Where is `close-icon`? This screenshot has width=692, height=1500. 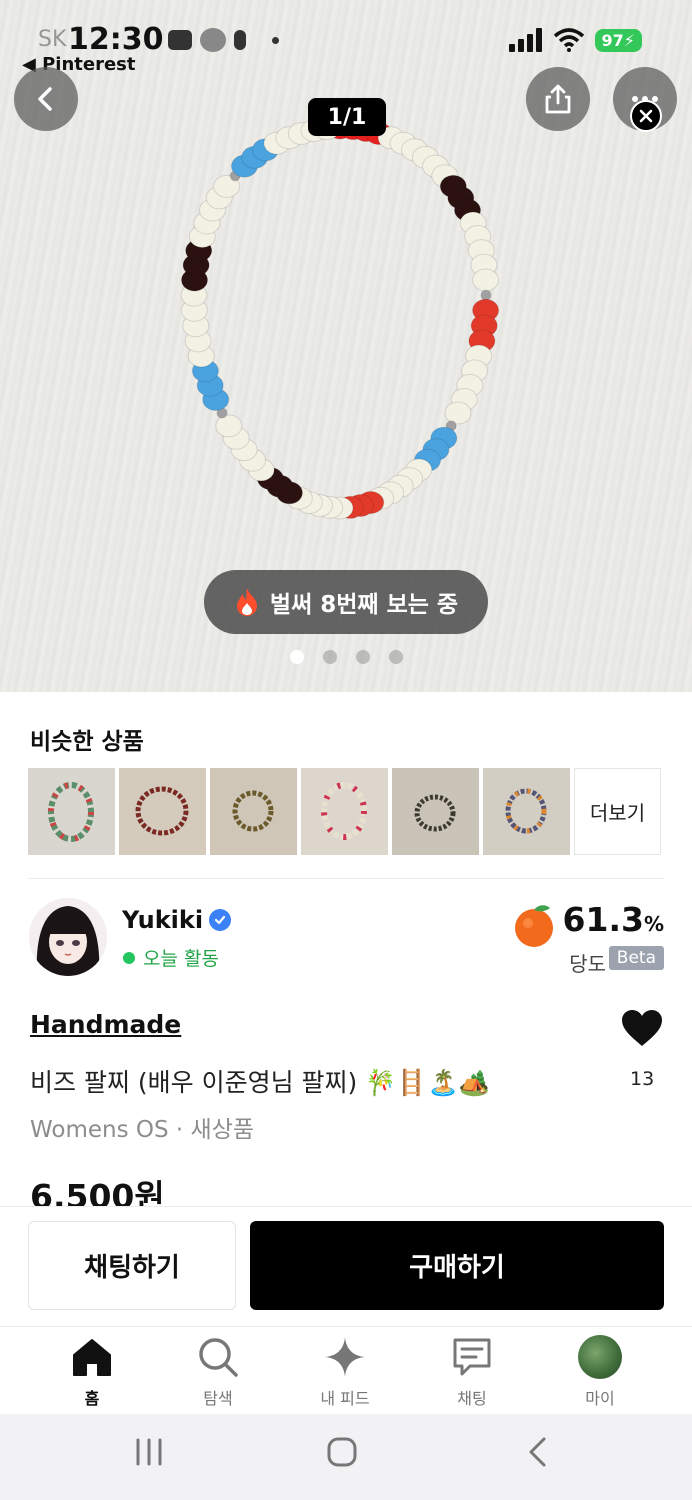
close-icon is located at coordinates (646, 116).